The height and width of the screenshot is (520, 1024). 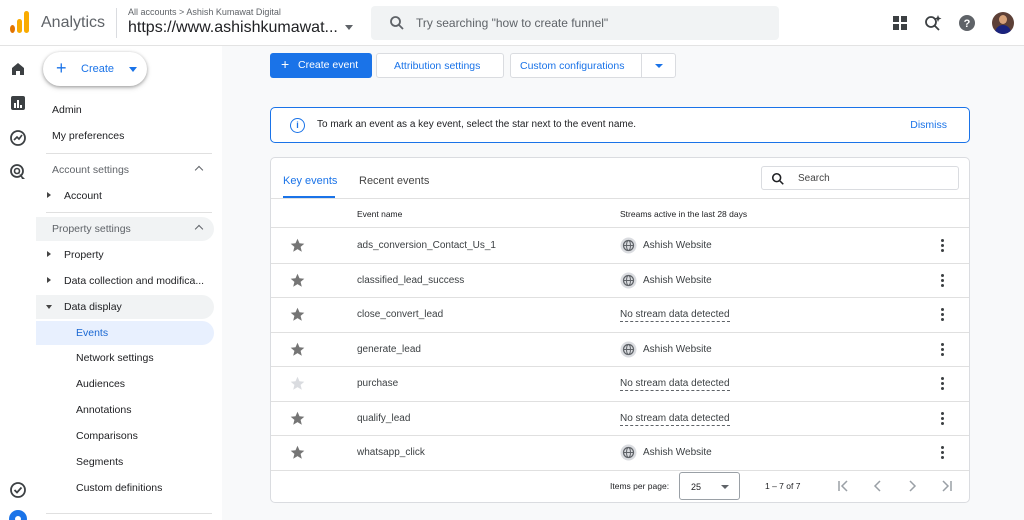 What do you see at coordinates (946, 486) in the screenshot?
I see `last-page-icon` at bounding box center [946, 486].